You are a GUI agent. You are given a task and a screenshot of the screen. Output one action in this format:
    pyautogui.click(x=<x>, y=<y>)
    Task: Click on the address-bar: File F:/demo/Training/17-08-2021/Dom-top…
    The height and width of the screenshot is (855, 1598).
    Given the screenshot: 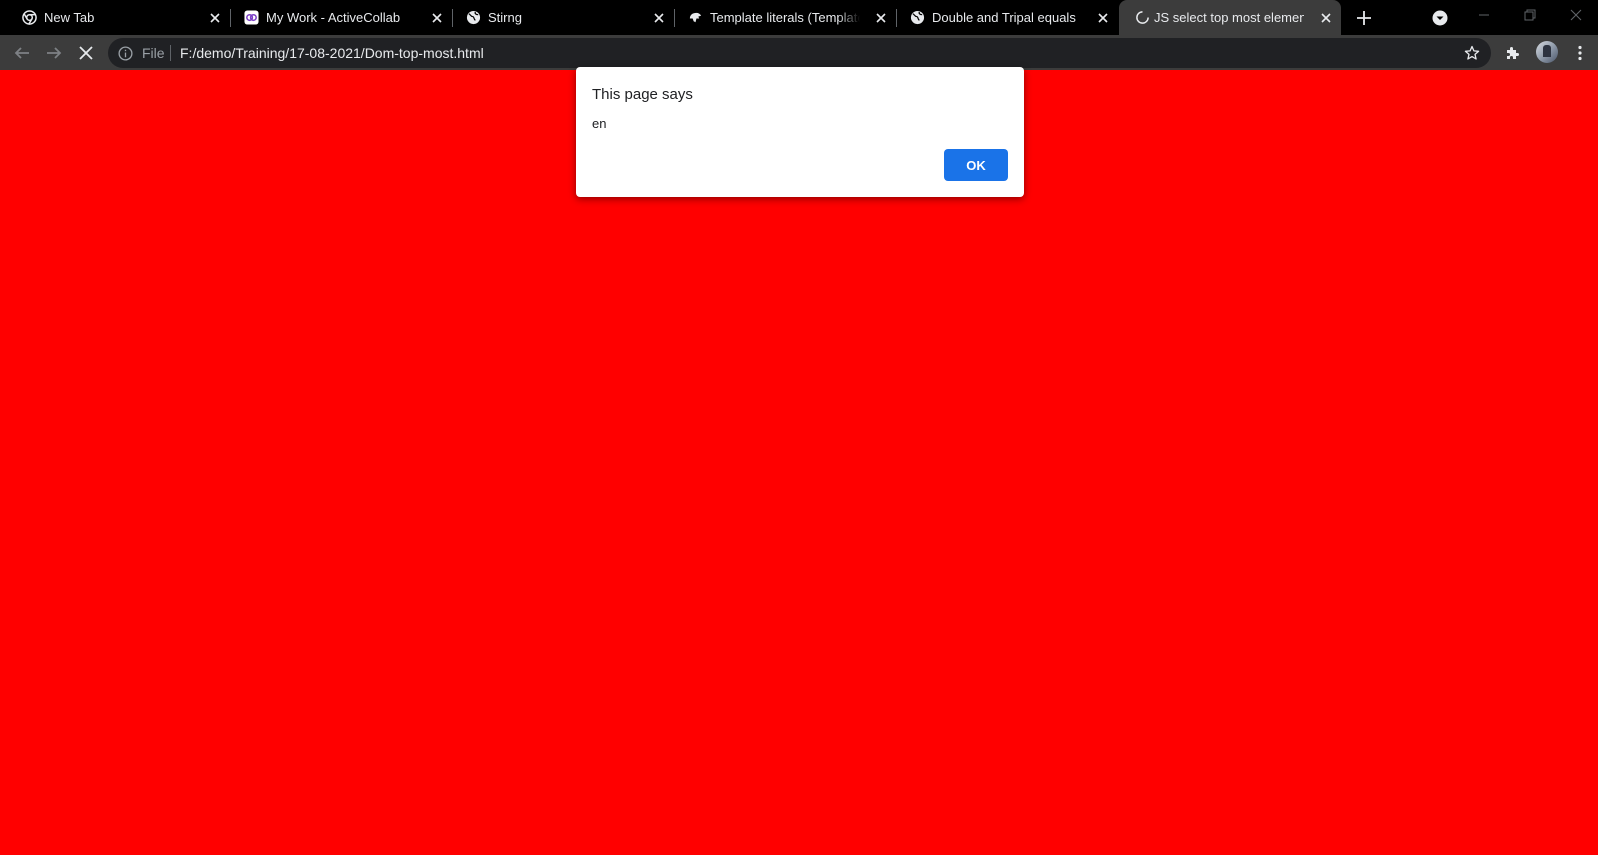 What is the action you would take?
    pyautogui.click(x=799, y=53)
    